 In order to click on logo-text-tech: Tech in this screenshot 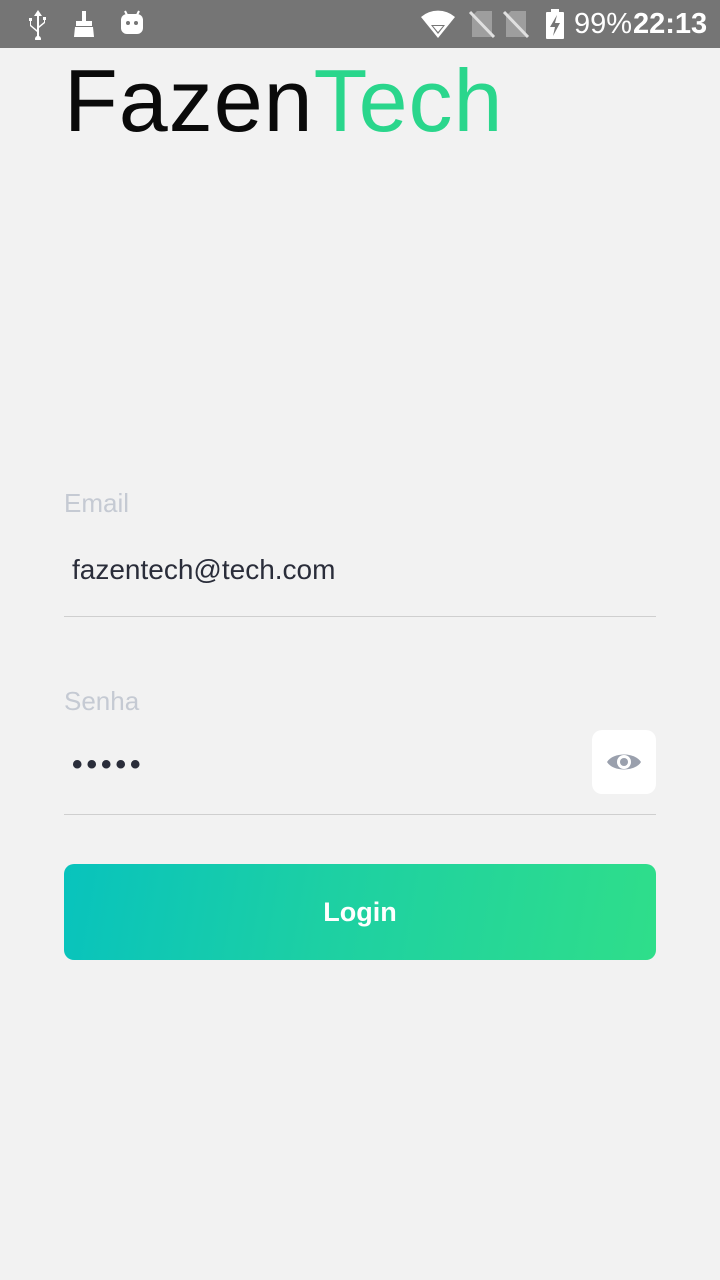, I will do `click(408, 100)`.